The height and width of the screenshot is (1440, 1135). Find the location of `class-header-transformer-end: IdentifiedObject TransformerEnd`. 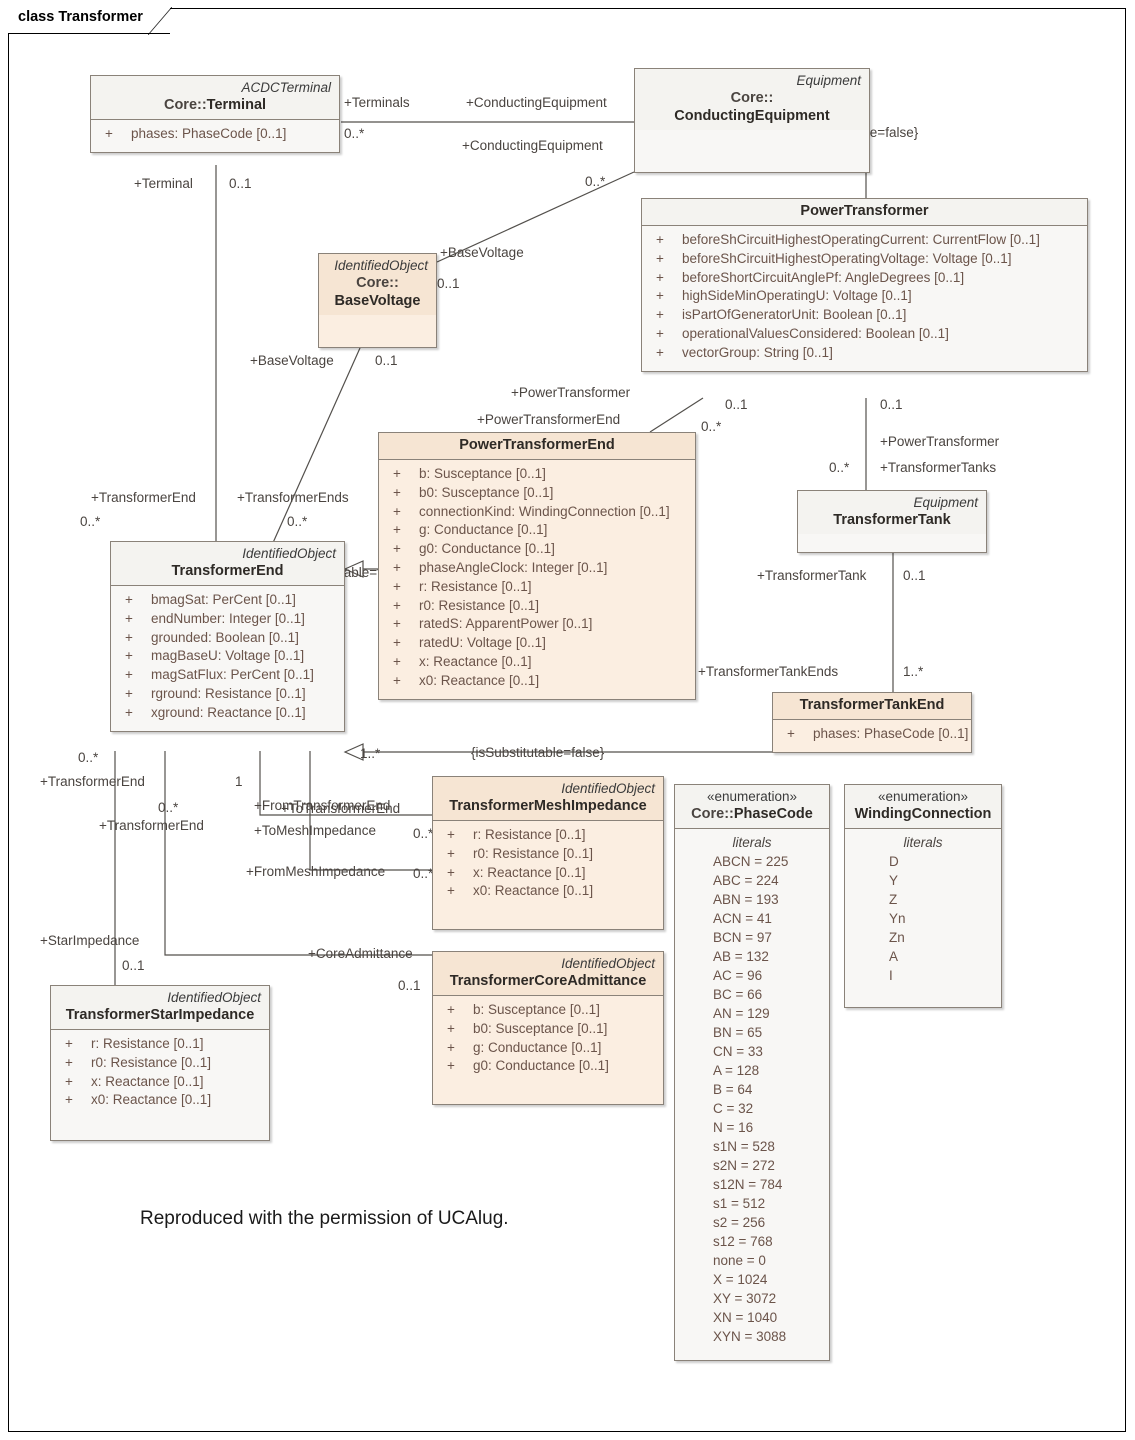

class-header-transformer-end: IdentifiedObject TransformerEnd is located at coordinates (227, 563).